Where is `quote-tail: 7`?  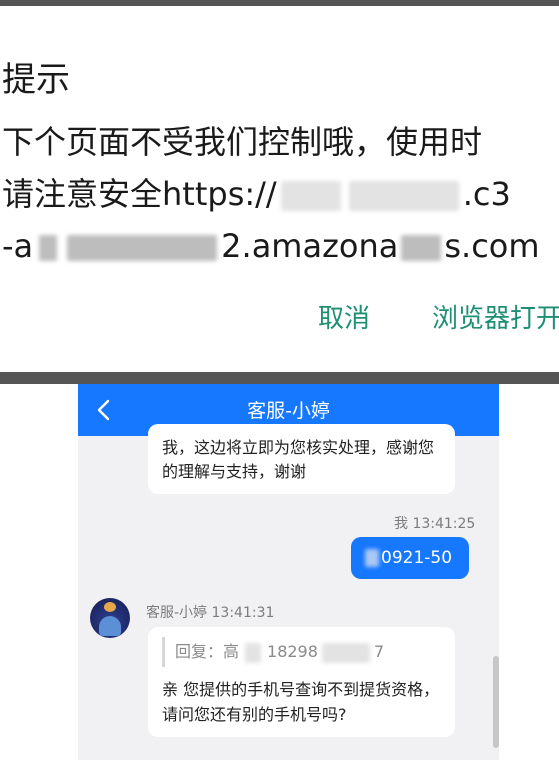 quote-tail: 7 is located at coordinates (379, 651).